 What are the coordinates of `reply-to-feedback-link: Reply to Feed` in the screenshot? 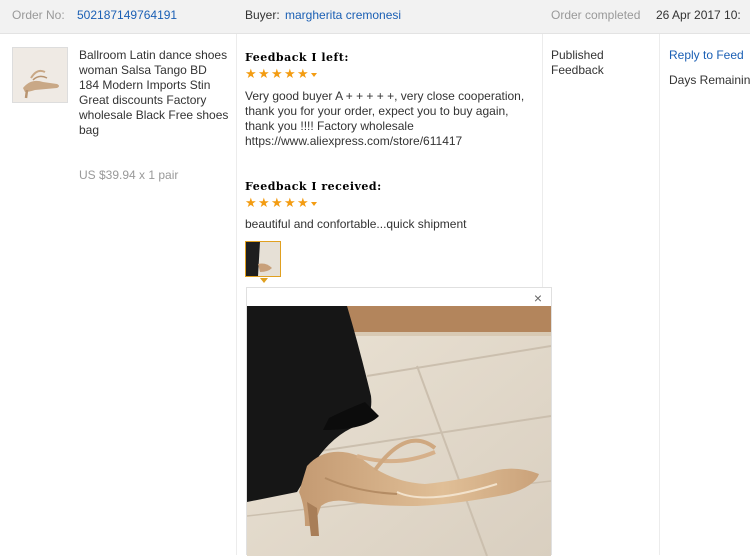 It's located at (706, 55).